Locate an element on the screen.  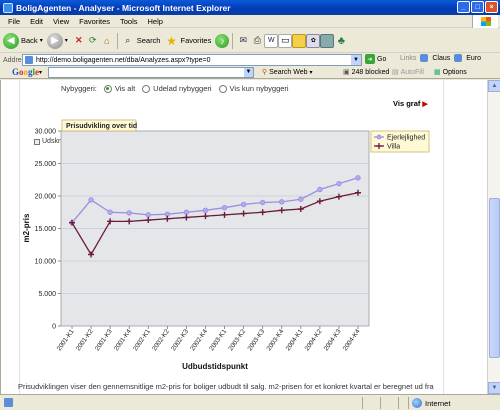
blocker-icon: ▣ is located at coordinates (346, 72).